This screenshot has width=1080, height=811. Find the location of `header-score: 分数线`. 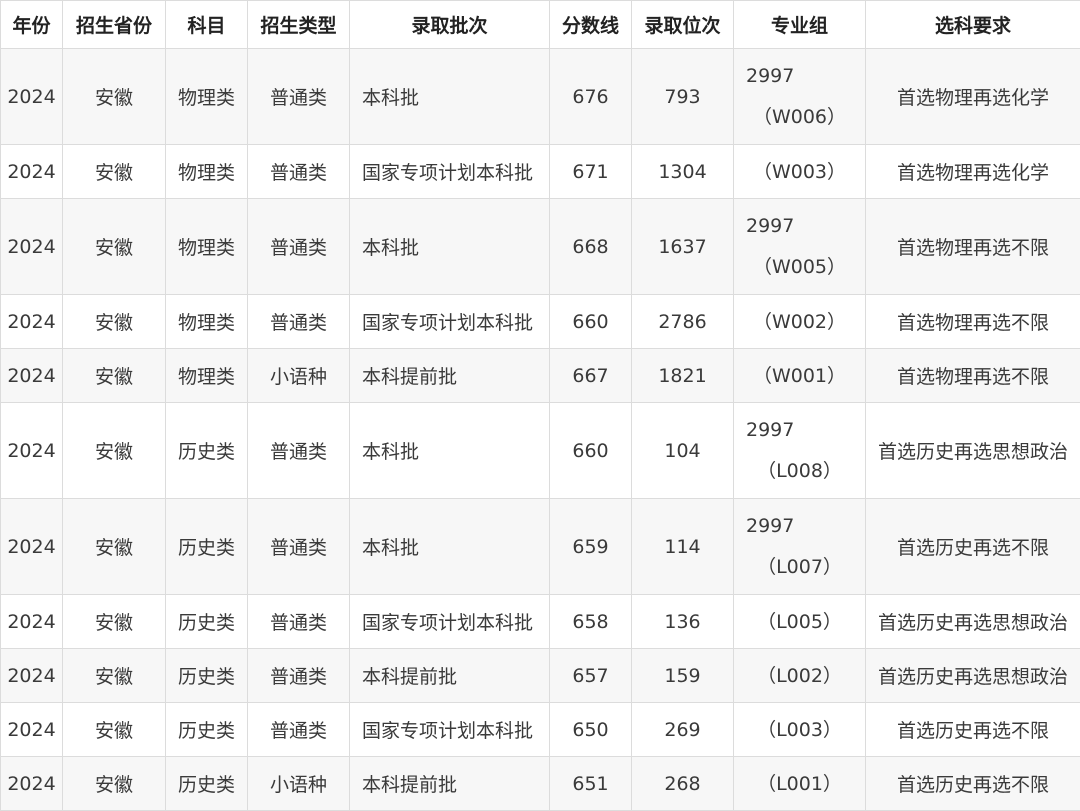

header-score: 分数线 is located at coordinates (590, 24).